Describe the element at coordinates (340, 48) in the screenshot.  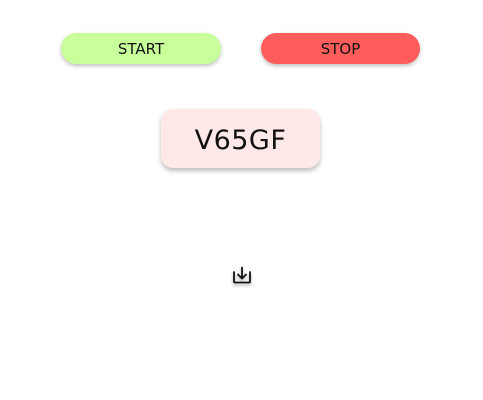
I see `stop-button: STOP` at that location.